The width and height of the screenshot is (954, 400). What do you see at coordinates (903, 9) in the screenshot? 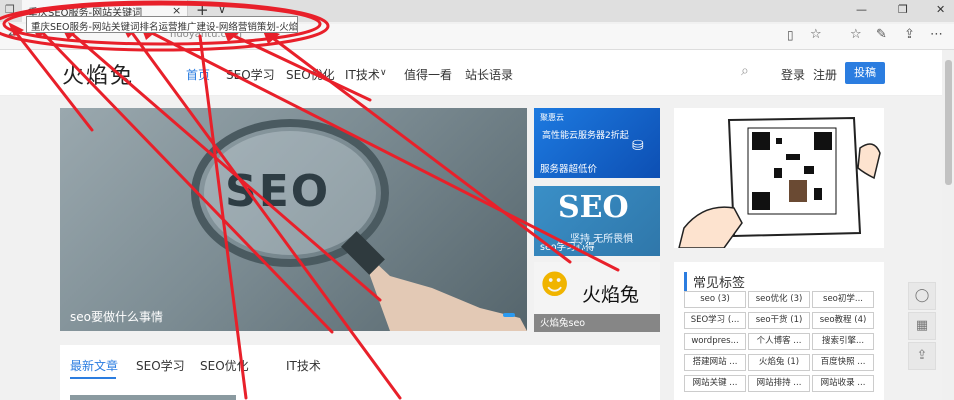
I see `restore-button: ❐` at bounding box center [903, 9].